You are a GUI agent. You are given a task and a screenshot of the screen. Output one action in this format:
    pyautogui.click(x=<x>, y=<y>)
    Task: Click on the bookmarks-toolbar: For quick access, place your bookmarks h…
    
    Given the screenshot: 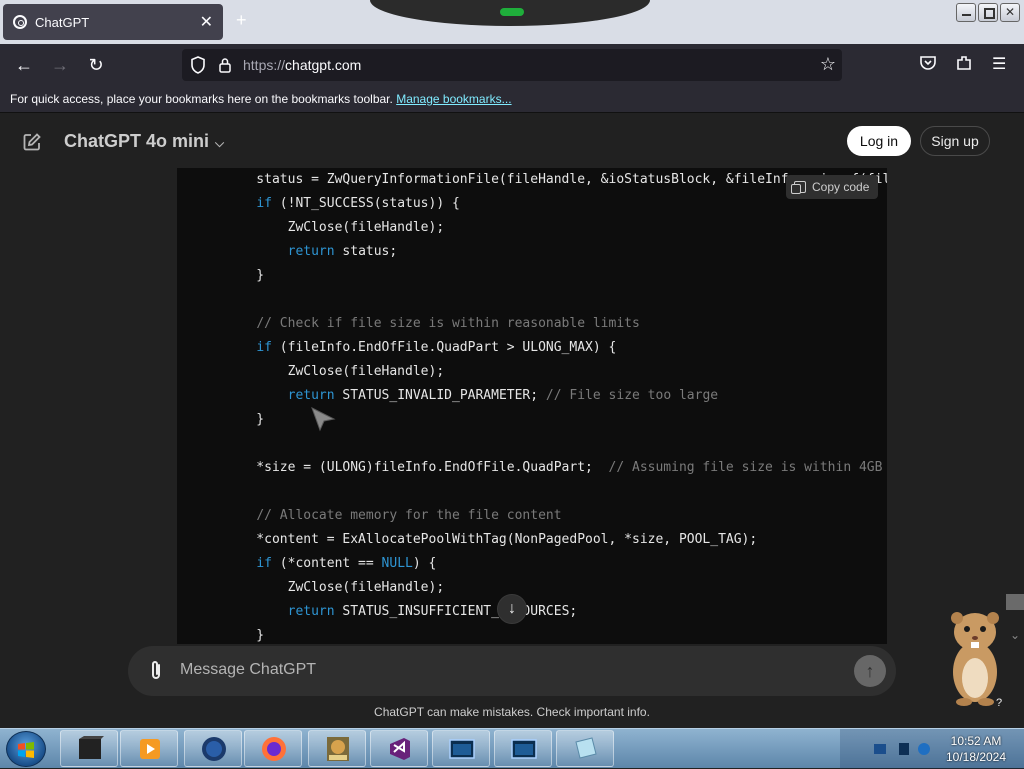 What is the action you would take?
    pyautogui.click(x=512, y=99)
    